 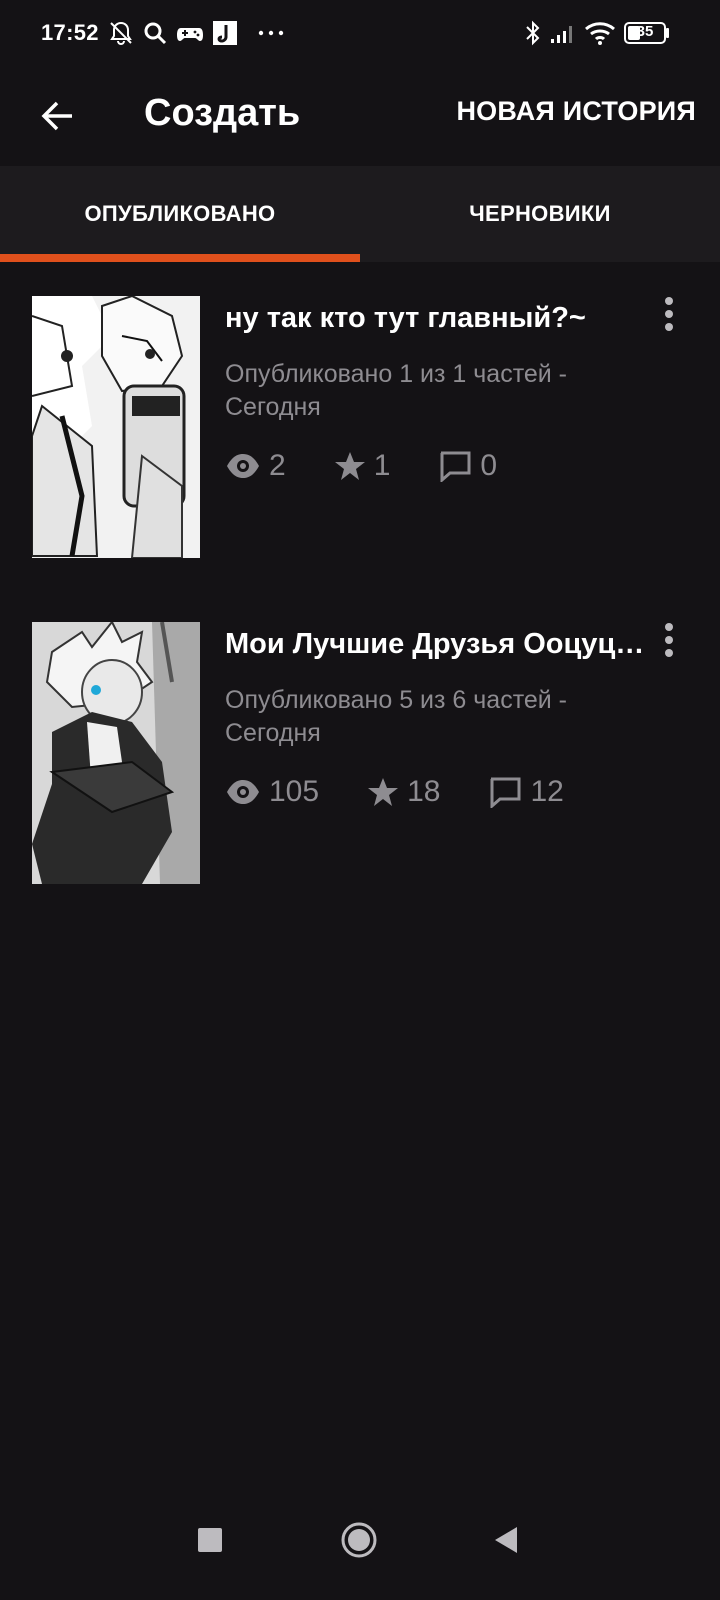 What do you see at coordinates (576, 111) in the screenshot?
I see `new-story-button: НОВАЯ ИСТОРИЯ` at bounding box center [576, 111].